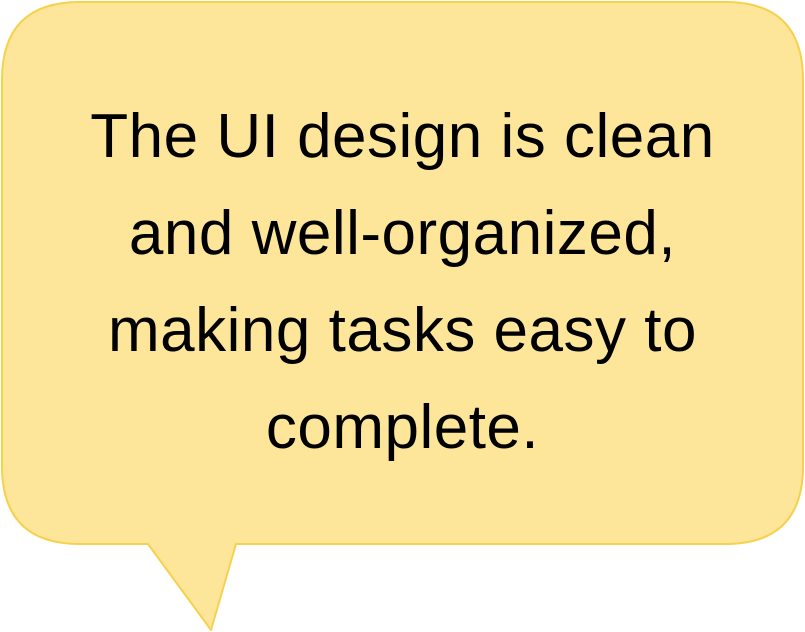 The image size is (805, 632). I want to click on bubble-line-3: making tasks easy to, so click(402, 330).